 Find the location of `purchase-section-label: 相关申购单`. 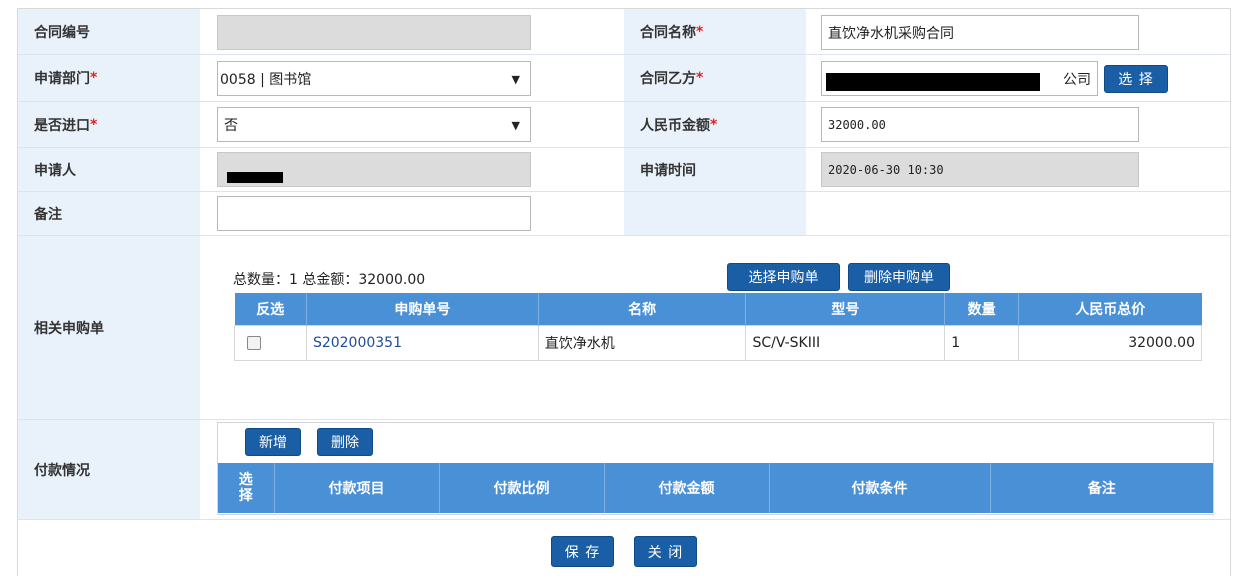

purchase-section-label: 相关申购单 is located at coordinates (109, 327).